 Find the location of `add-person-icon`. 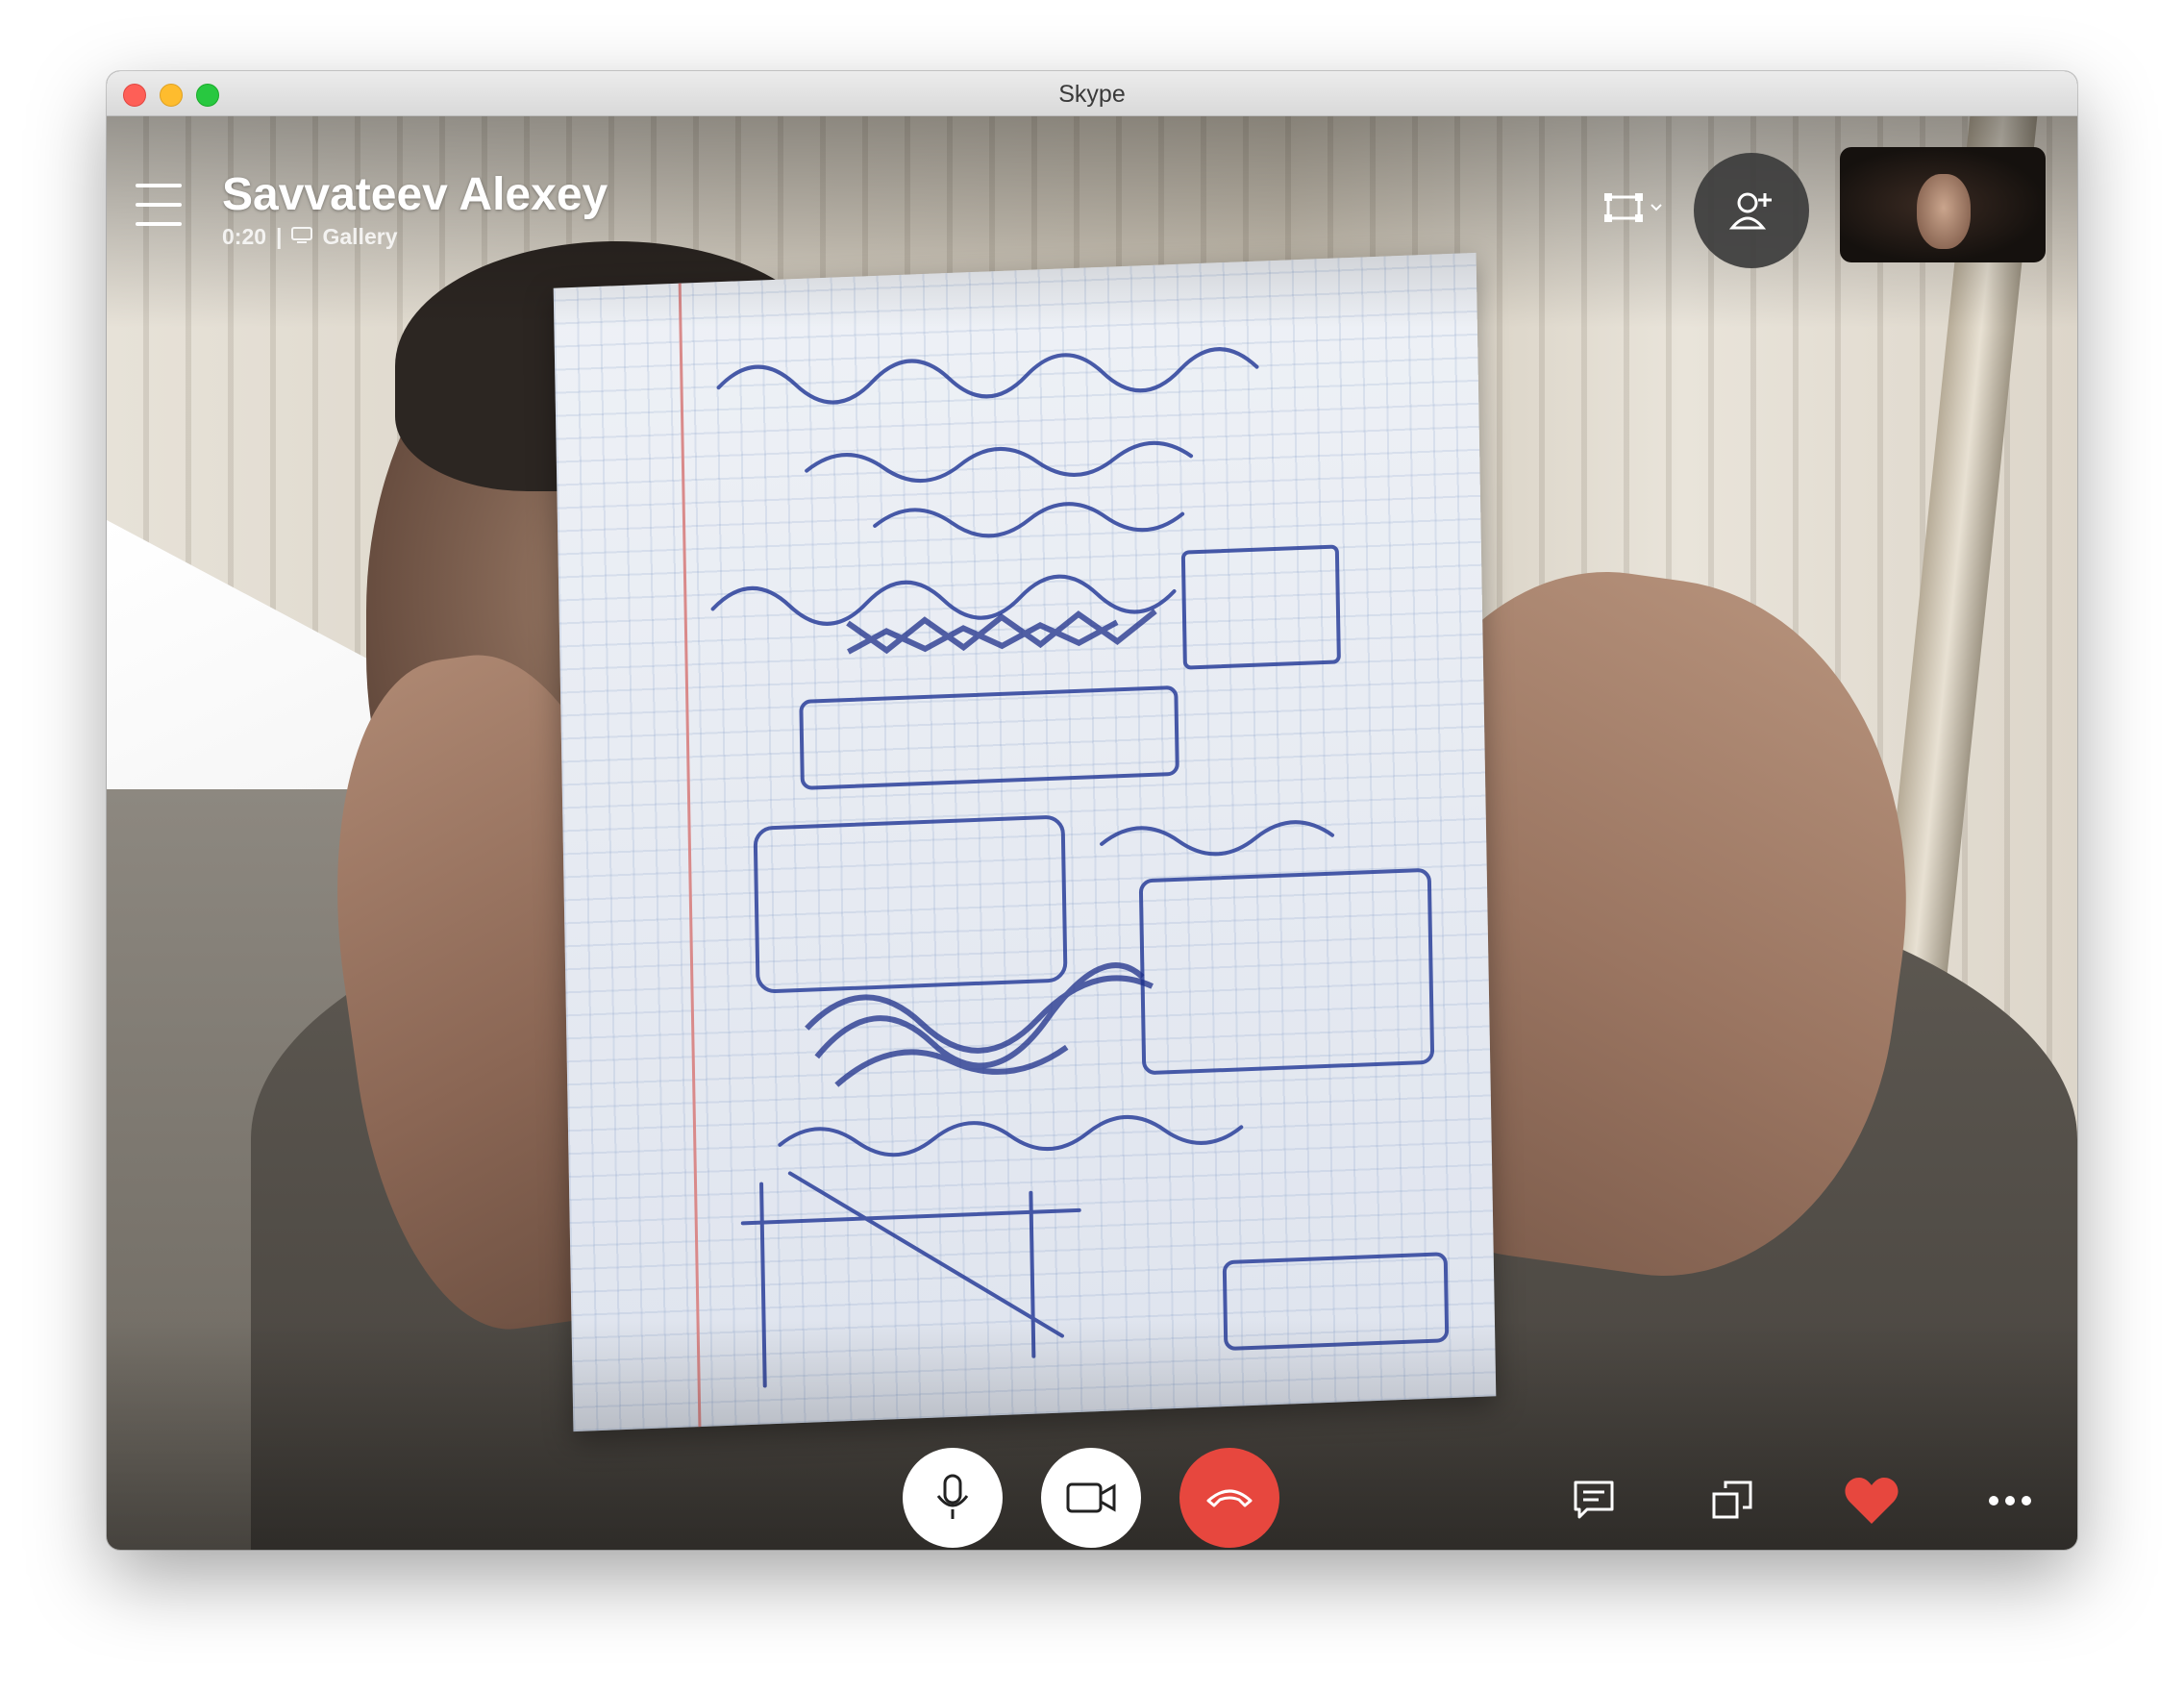

add-person-icon is located at coordinates (1750, 211).